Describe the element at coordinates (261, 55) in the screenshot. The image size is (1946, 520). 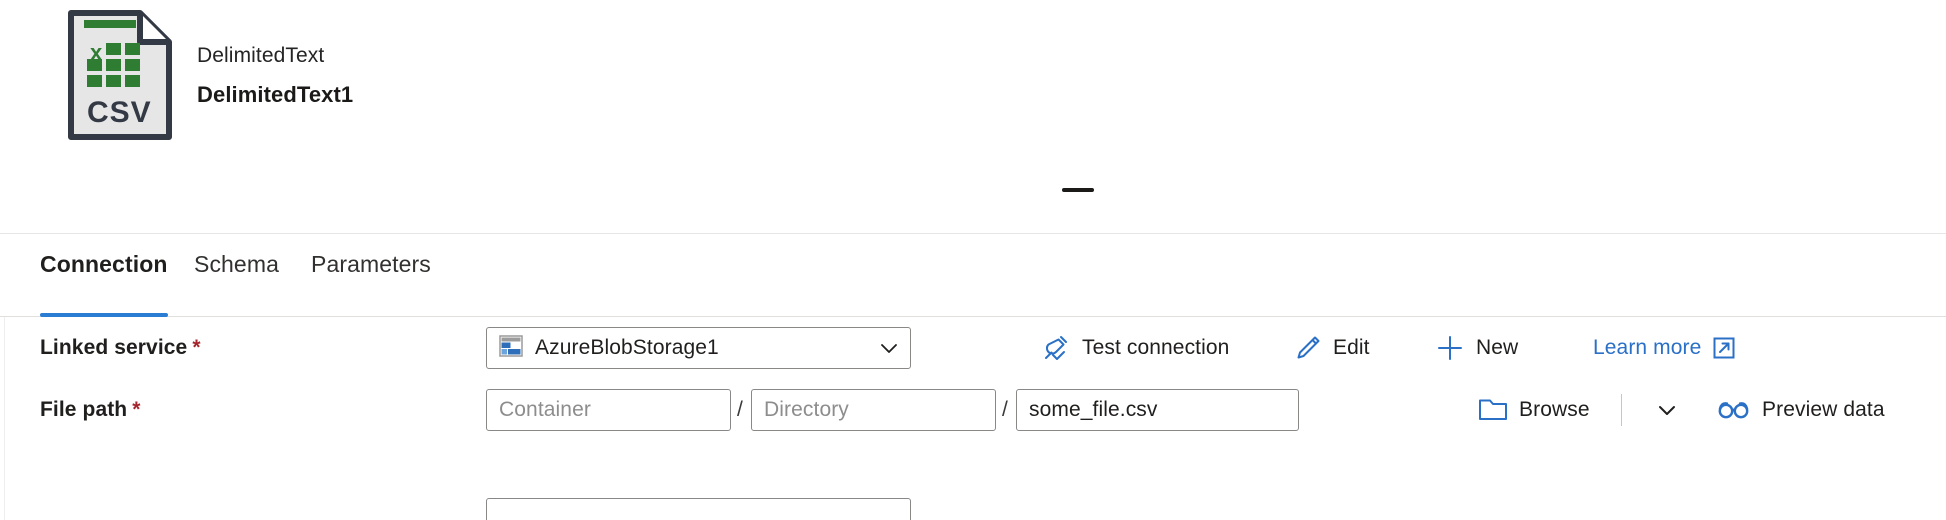
I see `dataset-type-label: DelimitedText` at that location.